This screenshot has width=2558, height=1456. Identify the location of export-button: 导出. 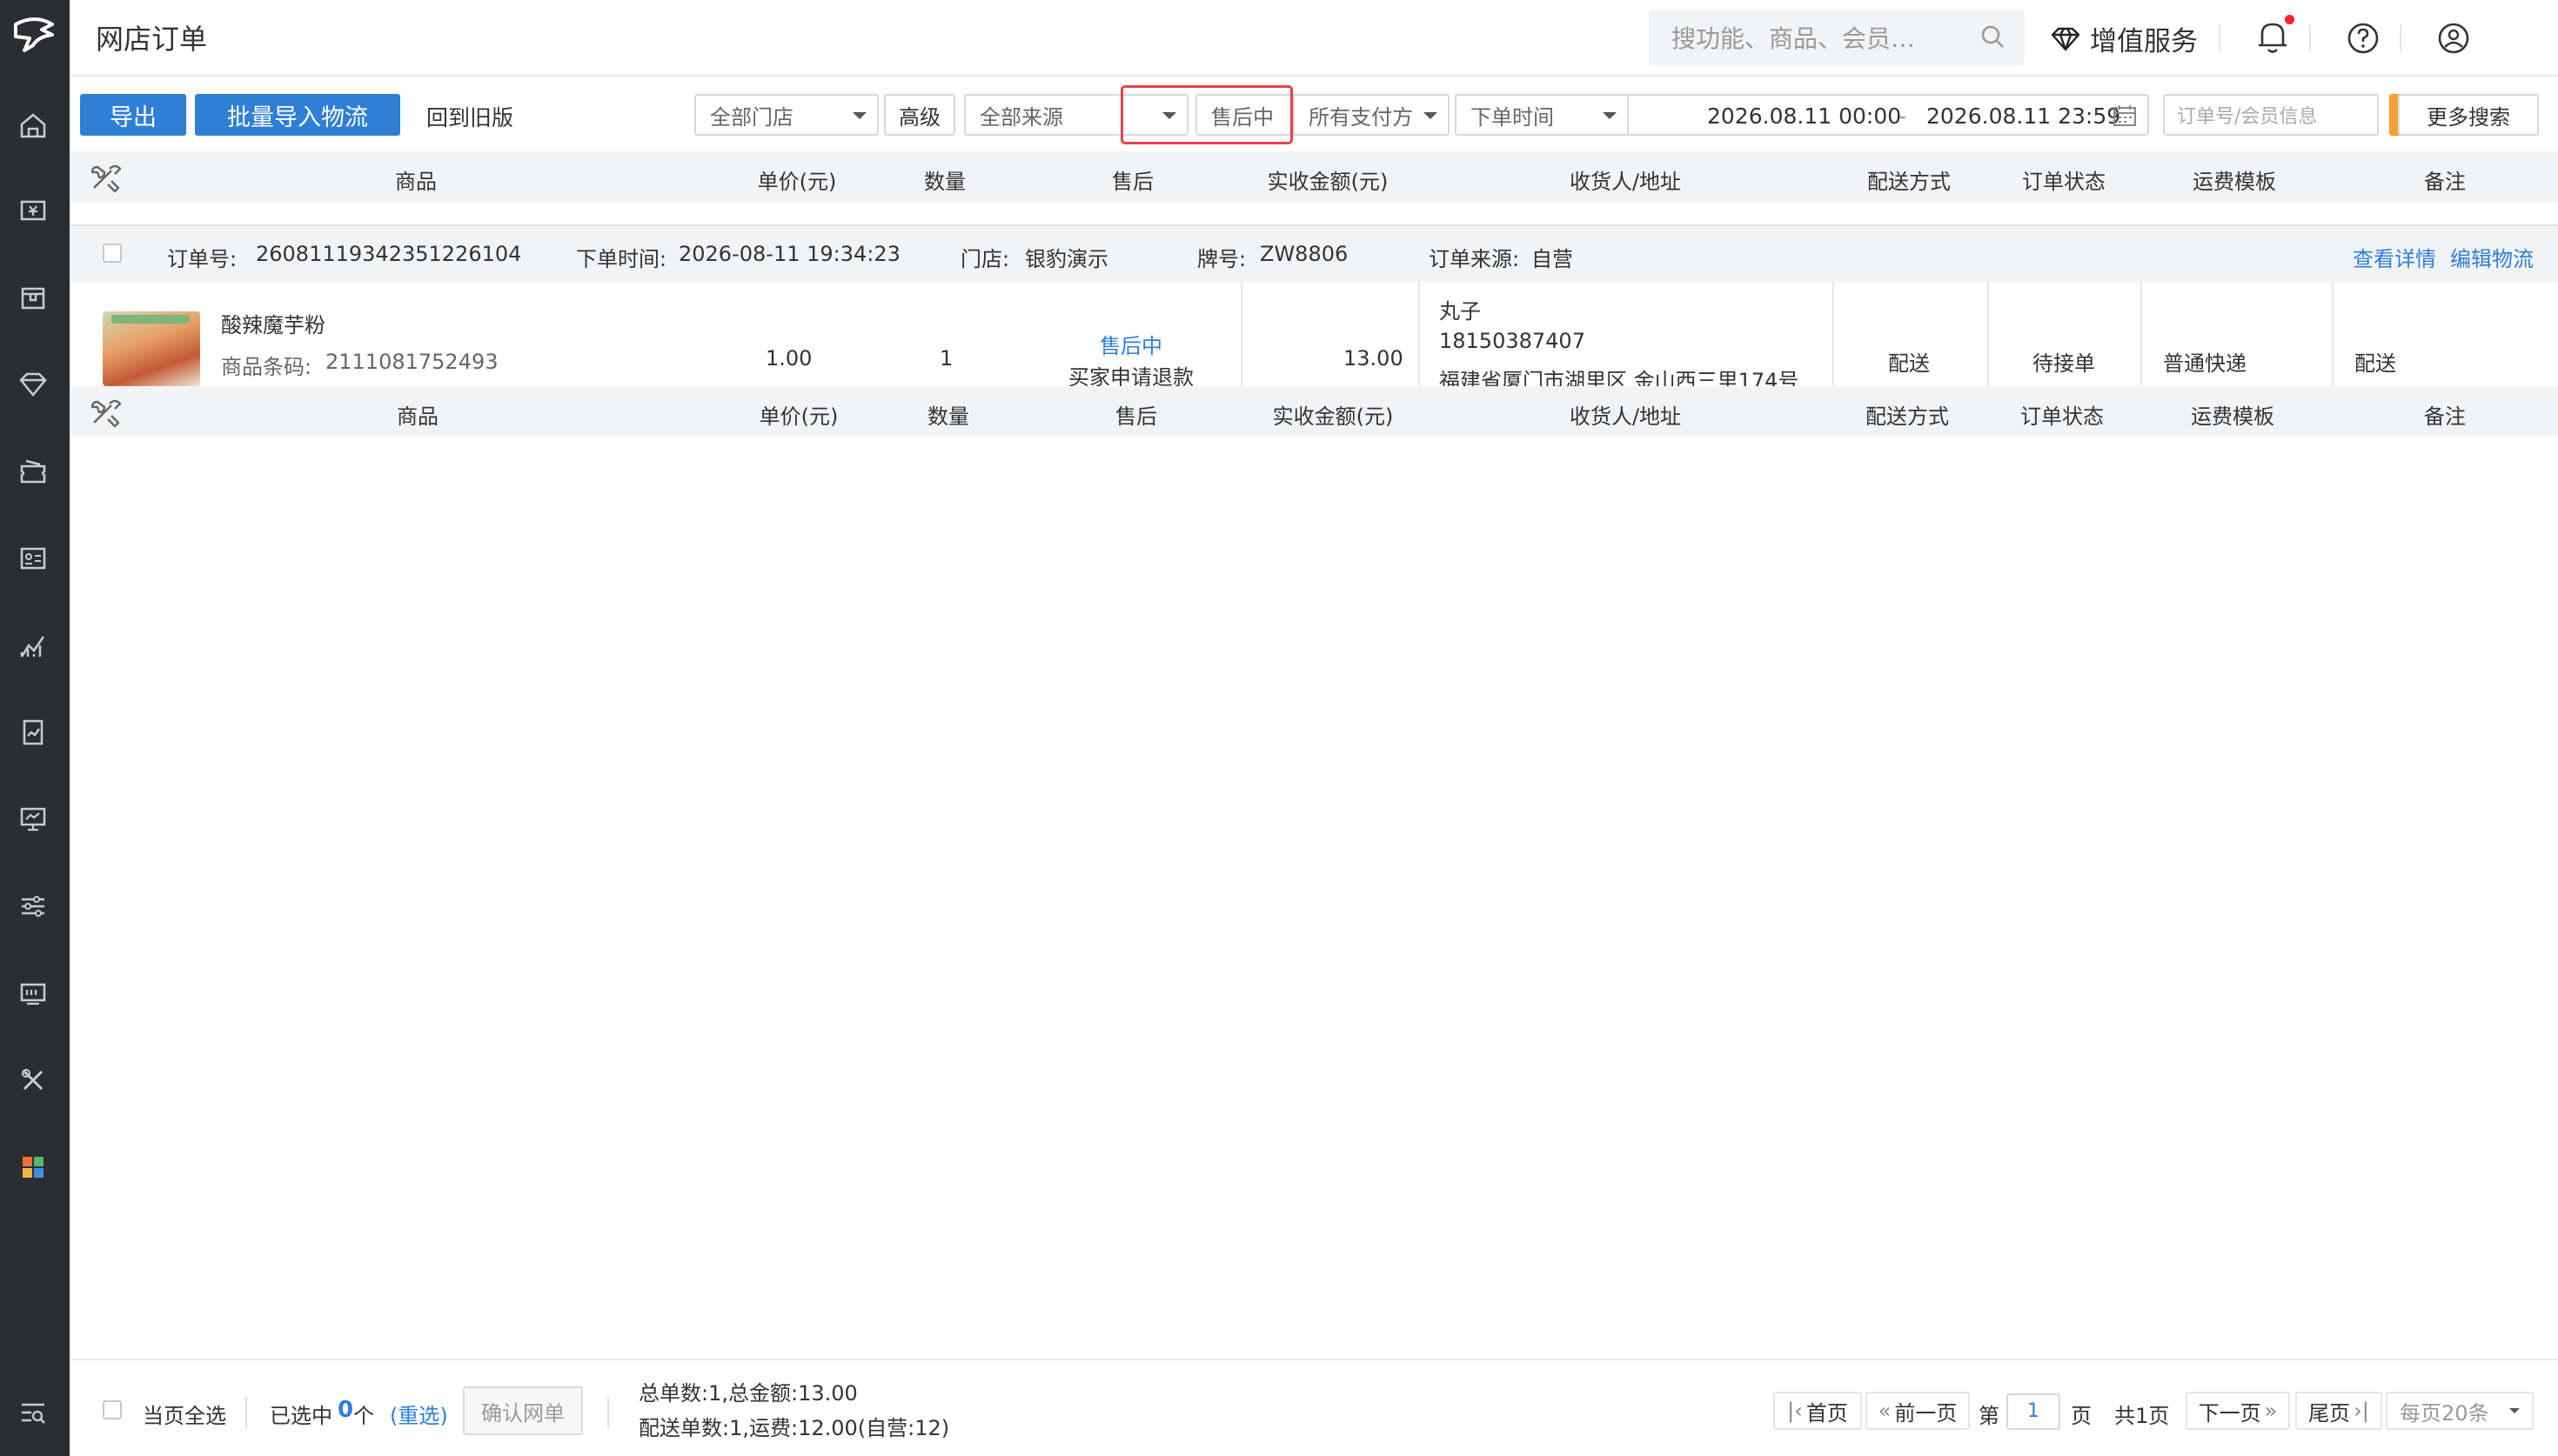
(133, 115).